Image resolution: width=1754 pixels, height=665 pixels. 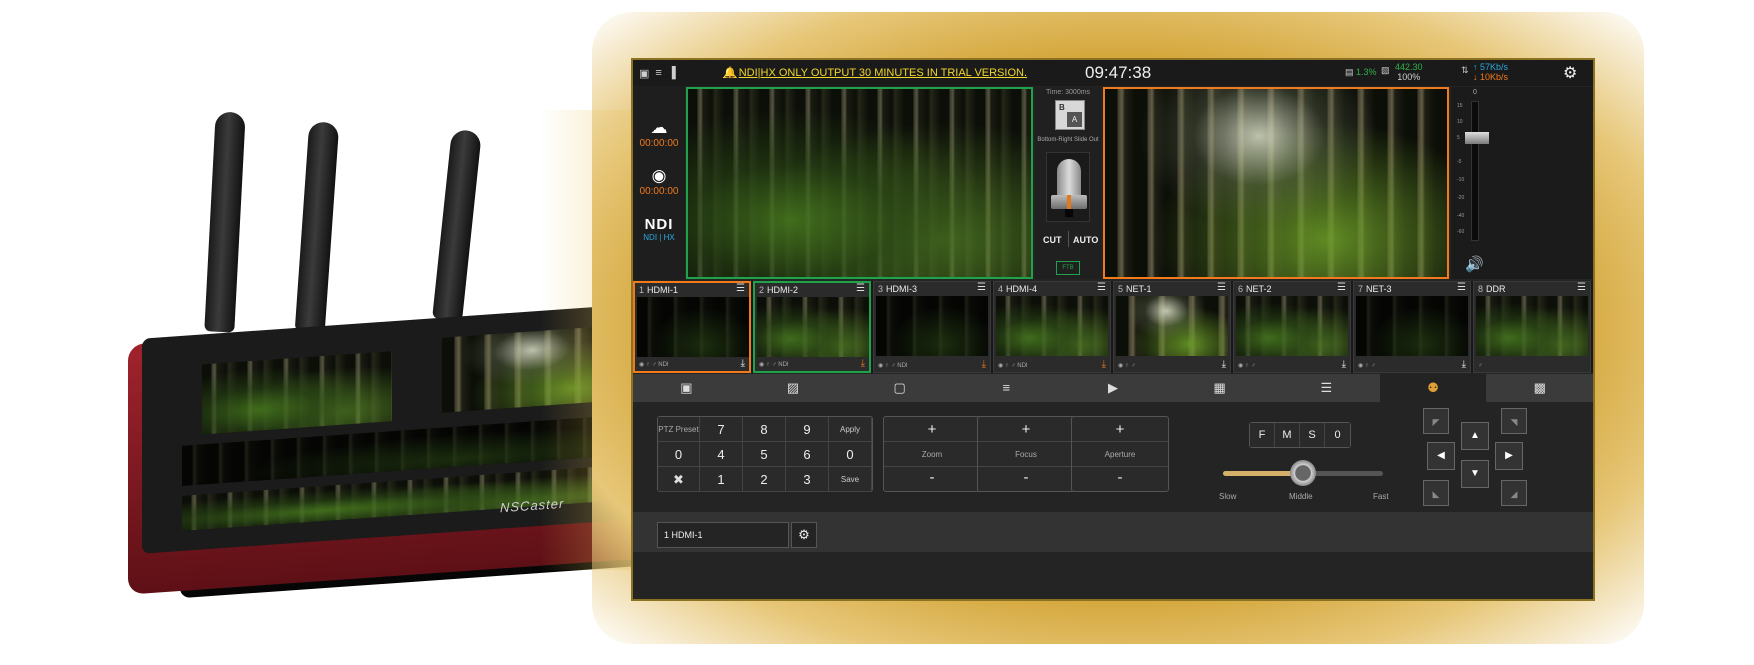 I want to click on gear-icon: ⚙, so click(x=1570, y=73).